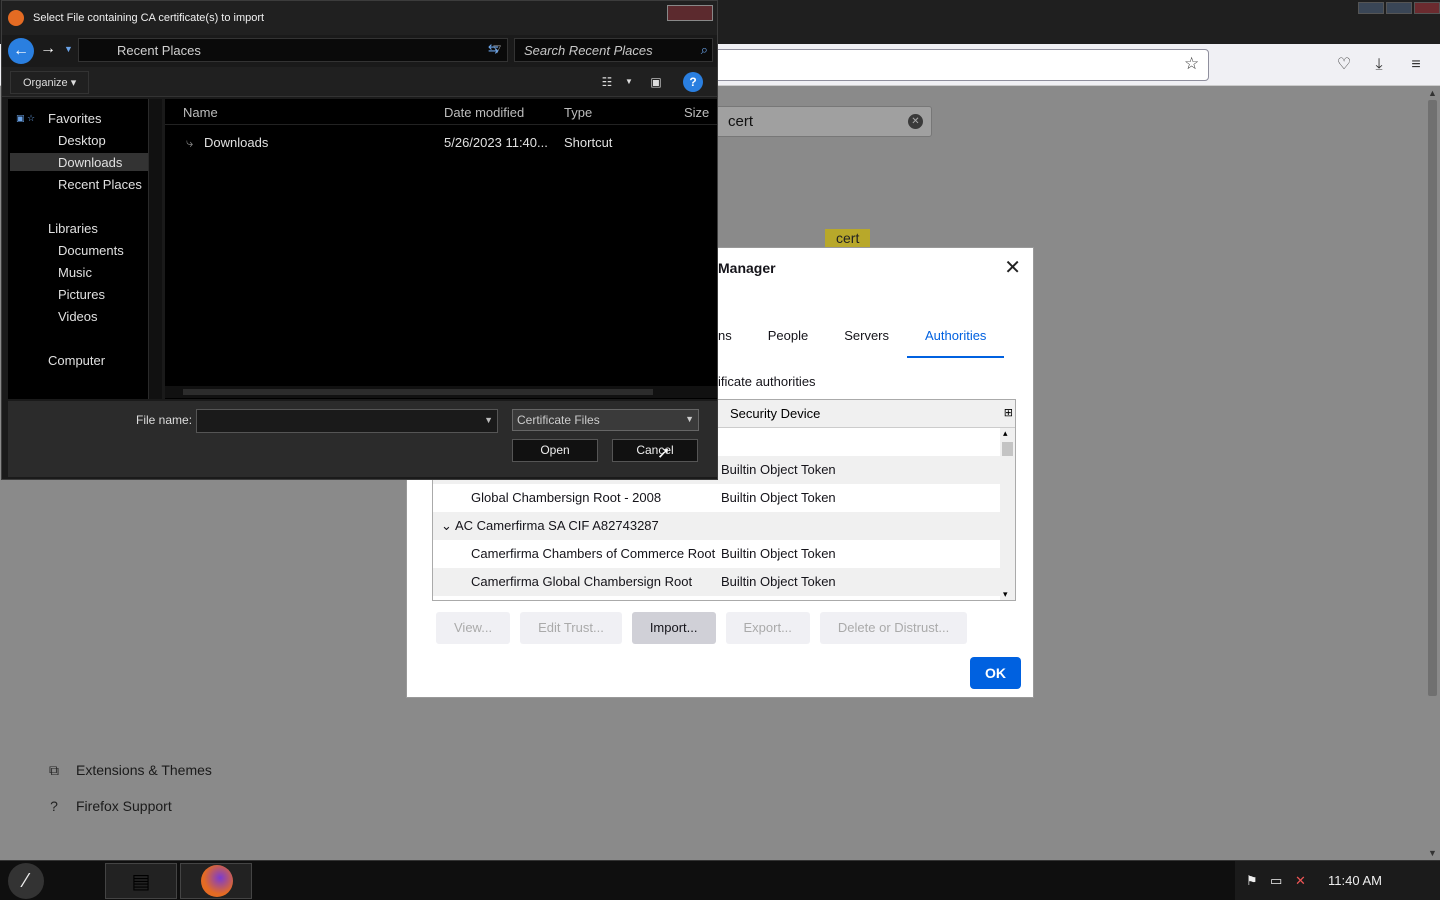  Describe the element at coordinates (555, 450) in the screenshot. I see `open-button: Open` at that location.